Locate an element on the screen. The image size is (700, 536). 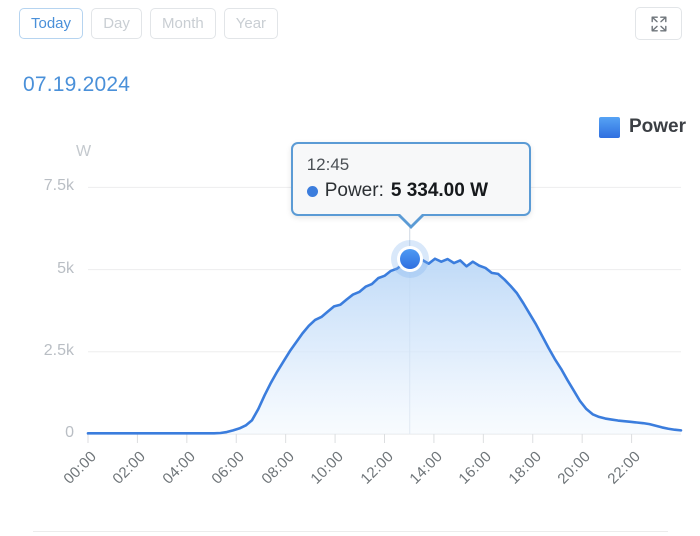
fullscreen-button is located at coordinates (658, 23).